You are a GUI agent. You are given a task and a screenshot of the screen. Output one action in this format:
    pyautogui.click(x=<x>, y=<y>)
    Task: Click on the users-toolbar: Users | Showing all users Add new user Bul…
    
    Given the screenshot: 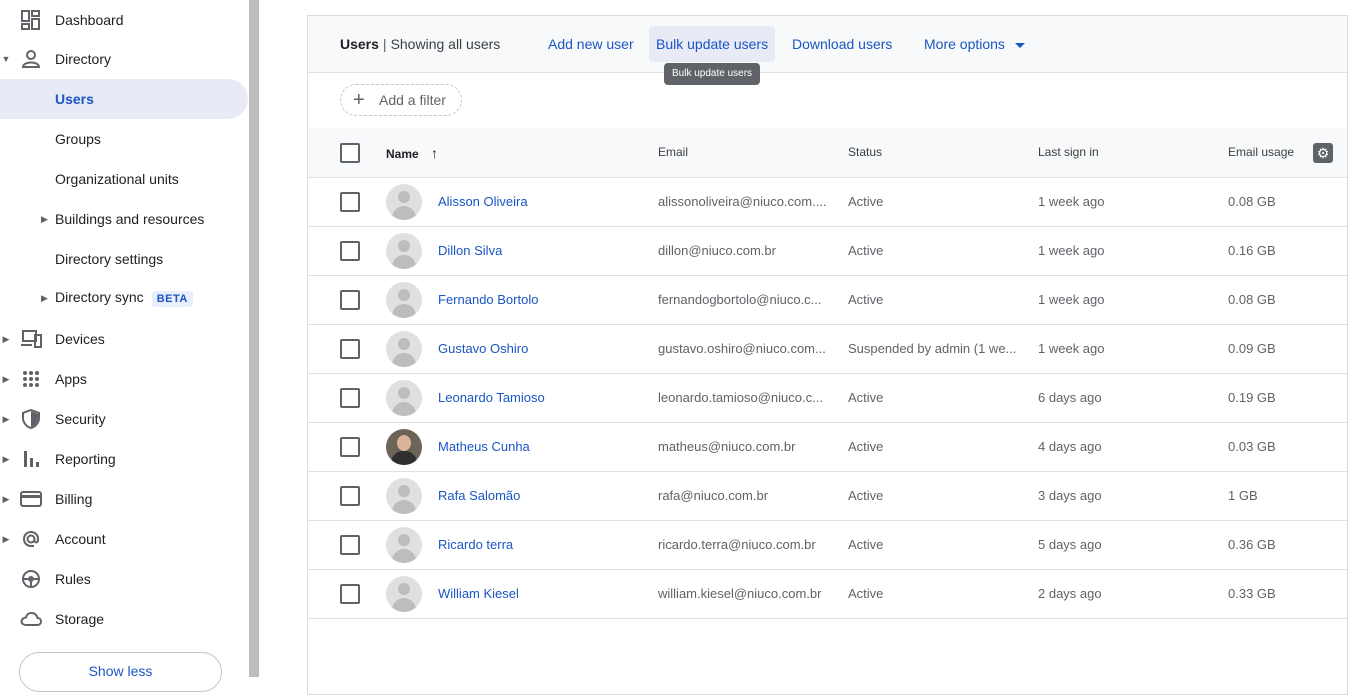 What is the action you would take?
    pyautogui.click(x=827, y=50)
    